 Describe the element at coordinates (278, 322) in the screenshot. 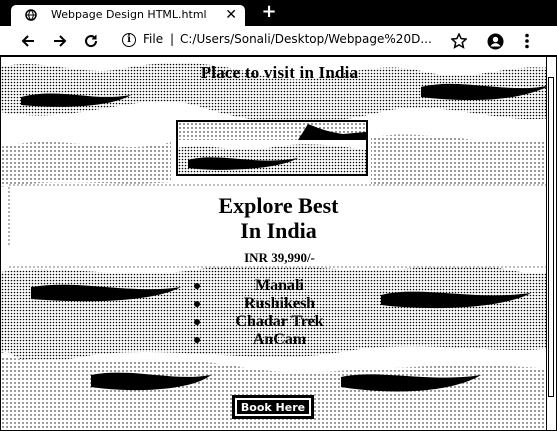

I see `list-item: Chadar Trek` at that location.